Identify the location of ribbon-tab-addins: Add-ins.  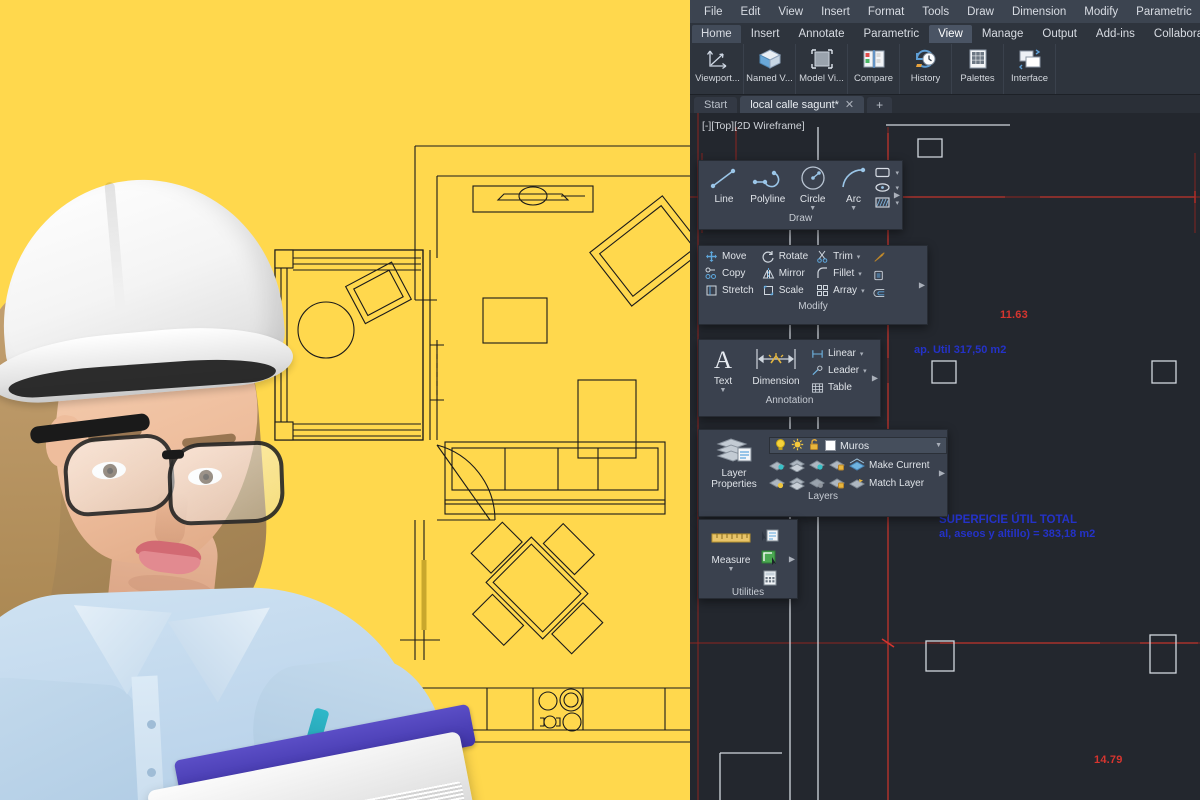
(1115, 34).